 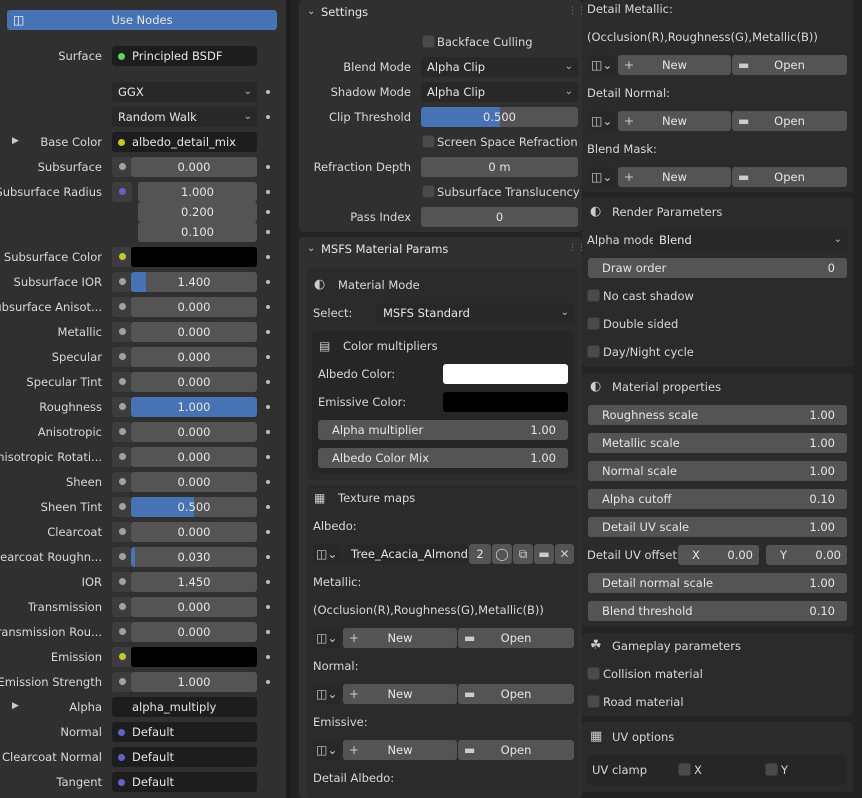 What do you see at coordinates (499, 92) in the screenshot?
I see `shadow-mode-dropdown: Alpha Clip ⌄` at bounding box center [499, 92].